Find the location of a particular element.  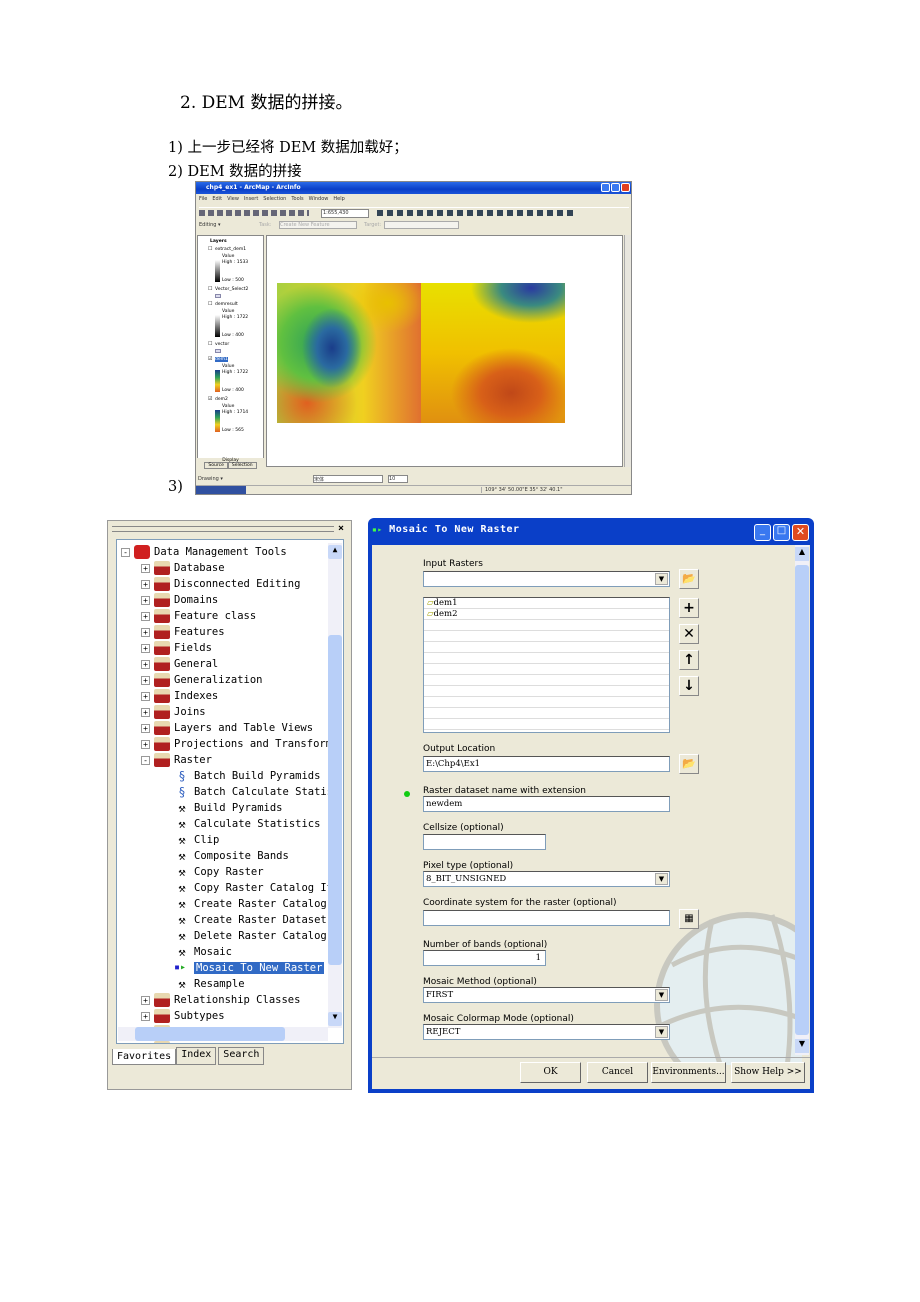

tree-item: + Subtypes is located at coordinates (183, 1016).